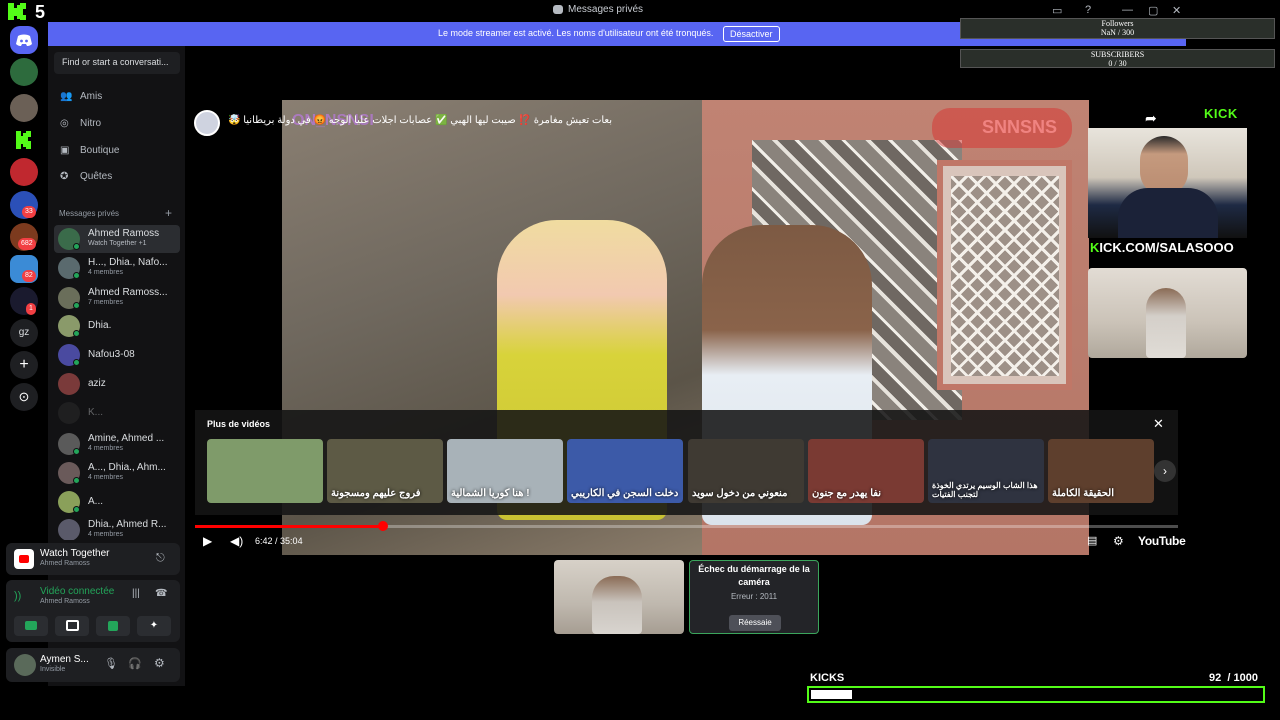 The height and width of the screenshot is (720, 1280). I want to click on dm-item: Dhia., so click(117, 326).